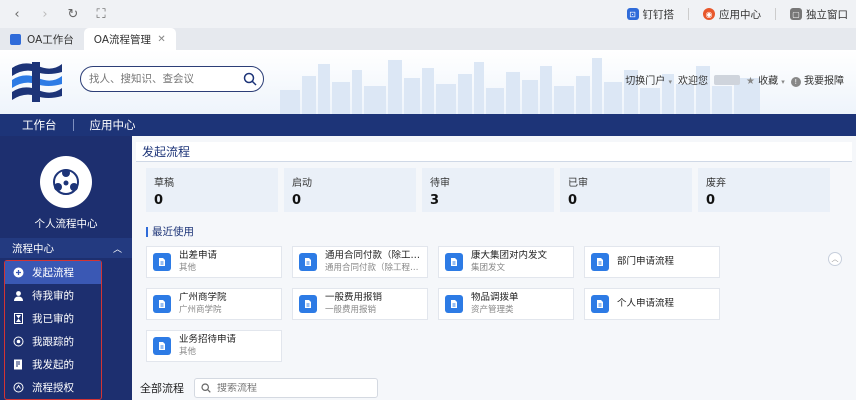  What do you see at coordinates (732, 14) in the screenshot?
I see `app-center-link: ◉ 应用中心` at bounding box center [732, 14].